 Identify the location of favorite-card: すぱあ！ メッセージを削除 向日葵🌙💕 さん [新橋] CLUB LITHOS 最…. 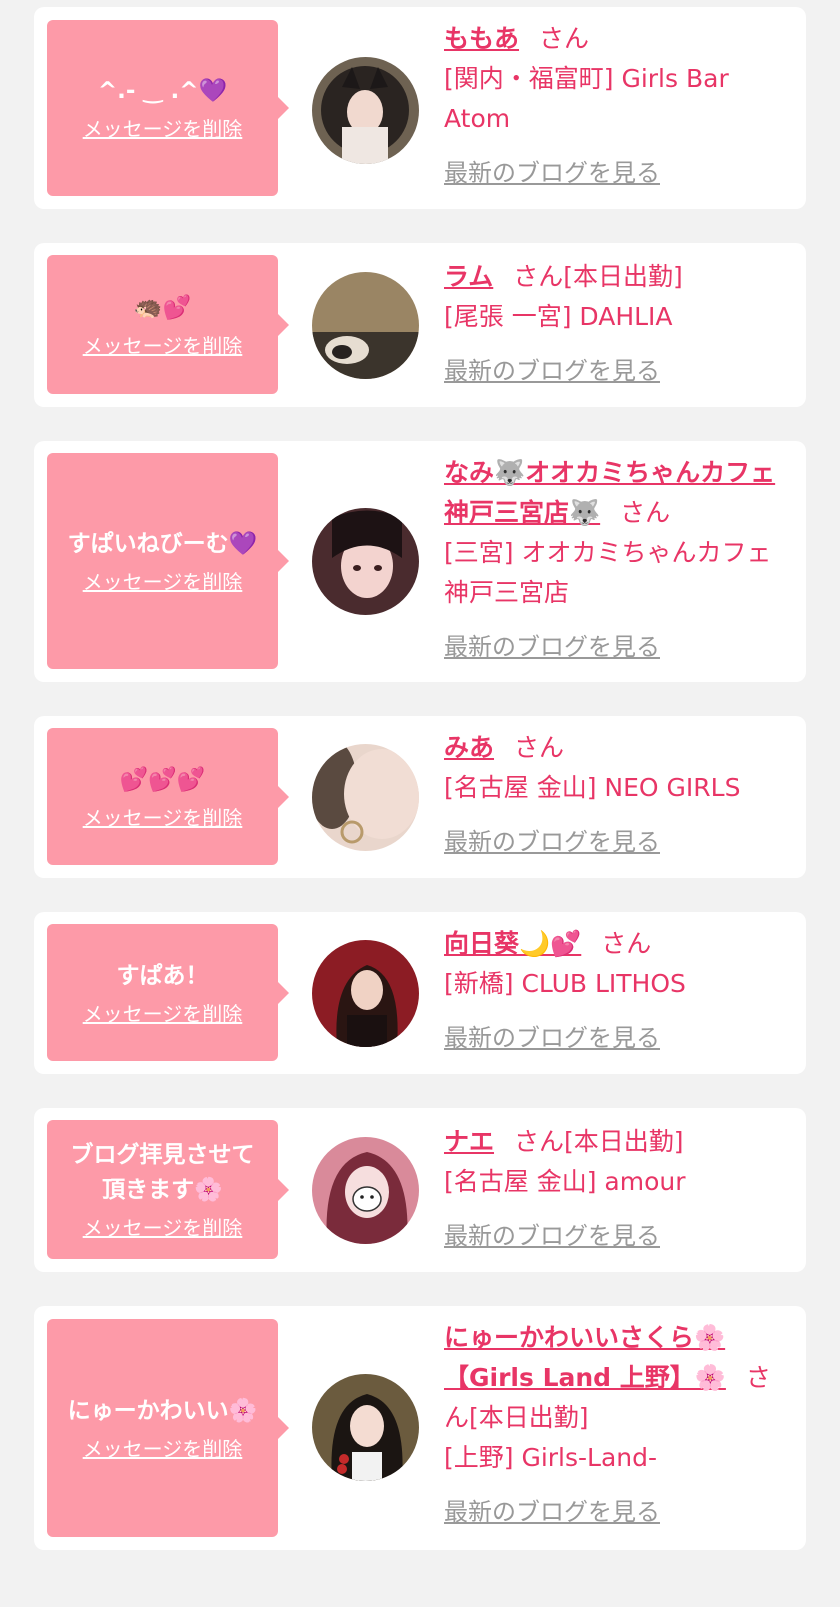
(420, 993).